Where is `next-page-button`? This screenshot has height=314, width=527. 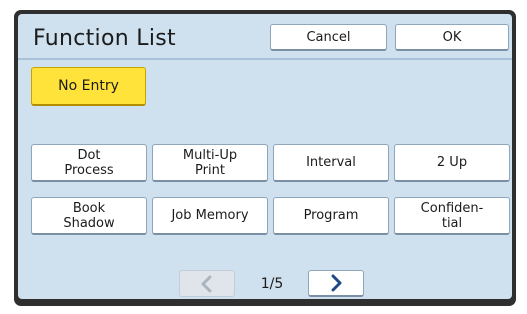 next-page-button is located at coordinates (336, 283).